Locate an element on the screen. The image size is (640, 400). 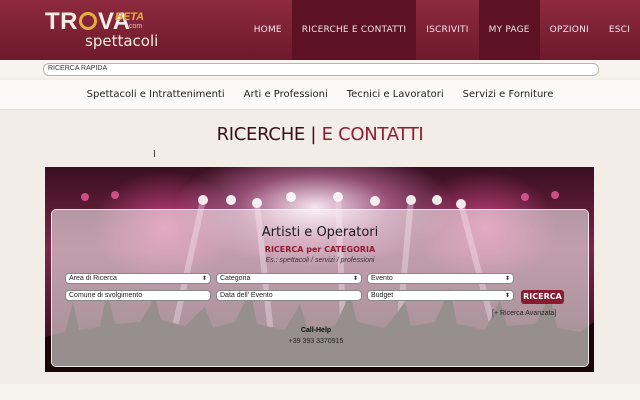
category-tecnici: Tecnici e Lavoratori is located at coordinates (395, 94).